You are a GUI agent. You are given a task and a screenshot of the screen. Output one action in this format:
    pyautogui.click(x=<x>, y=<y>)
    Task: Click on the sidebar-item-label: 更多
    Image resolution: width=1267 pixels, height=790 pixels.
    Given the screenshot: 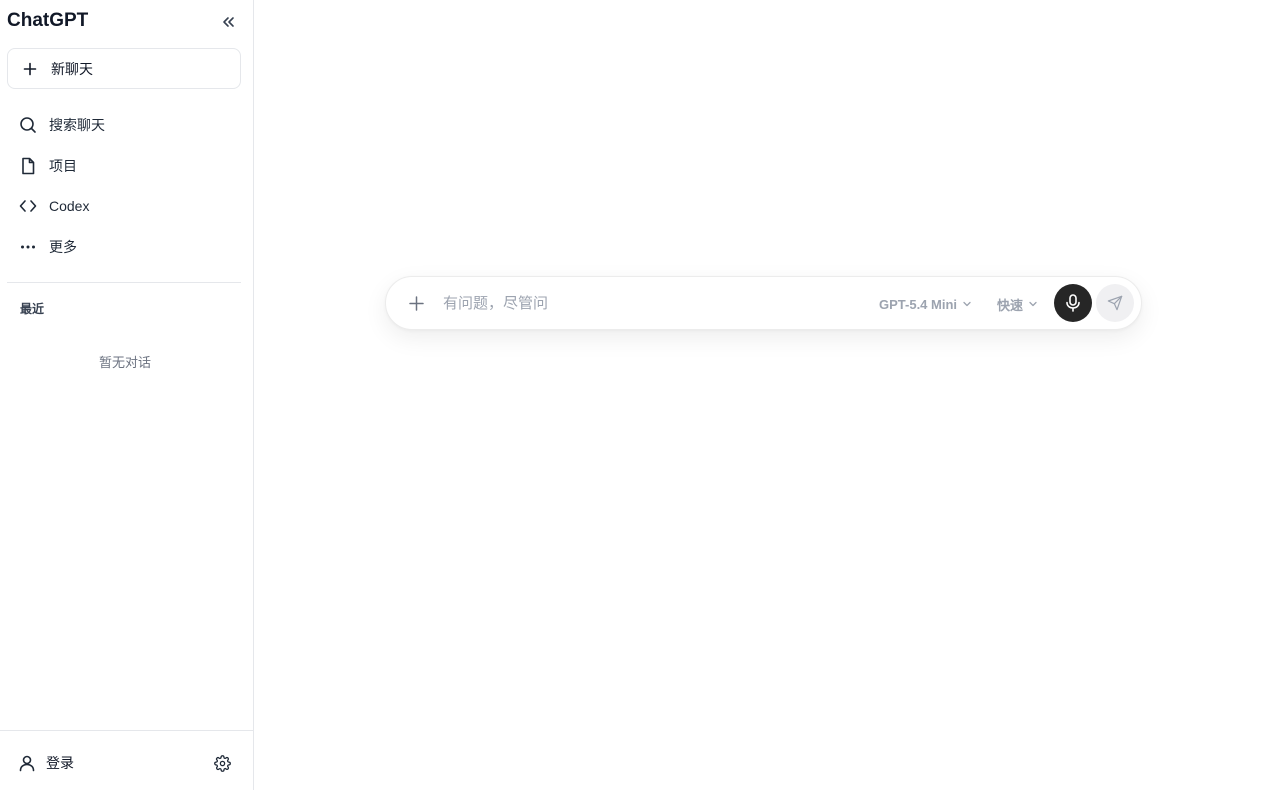 What is the action you would take?
    pyautogui.click(x=63, y=247)
    